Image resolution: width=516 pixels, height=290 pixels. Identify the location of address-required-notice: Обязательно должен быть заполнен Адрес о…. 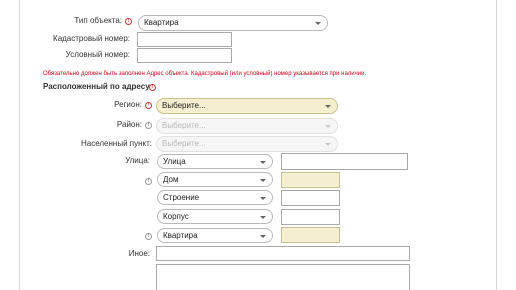
(205, 74).